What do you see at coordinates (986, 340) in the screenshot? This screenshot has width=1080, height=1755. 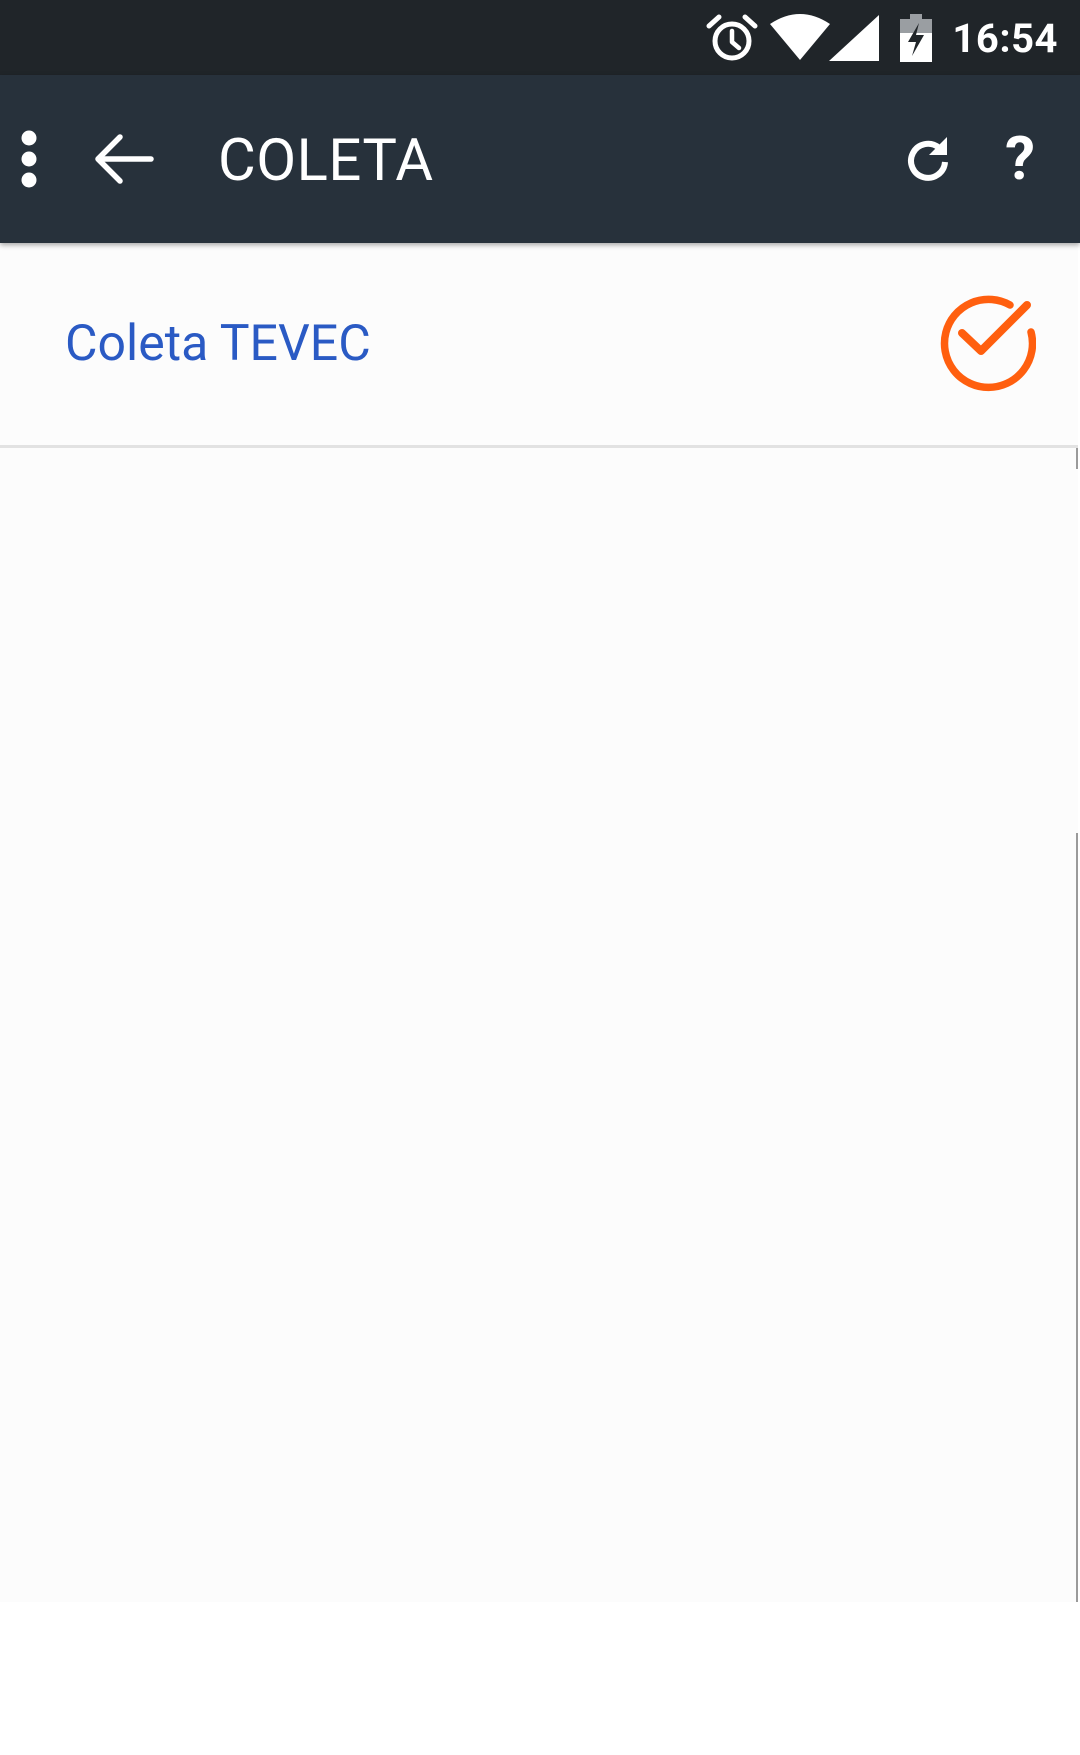 I see `check-circle-icon` at bounding box center [986, 340].